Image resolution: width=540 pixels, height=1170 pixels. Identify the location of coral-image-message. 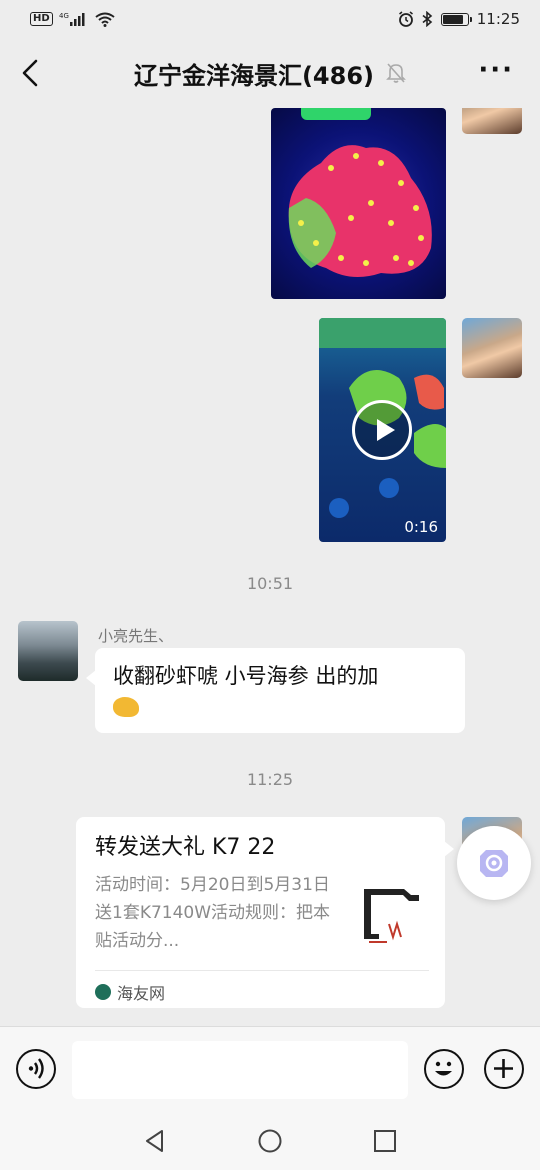
(358, 203).